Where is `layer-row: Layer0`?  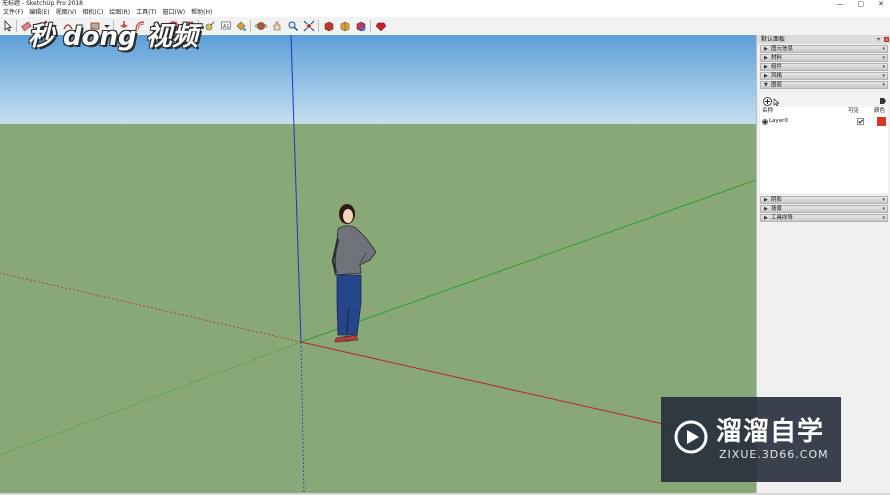
layer-row: Layer0 is located at coordinates (824, 121).